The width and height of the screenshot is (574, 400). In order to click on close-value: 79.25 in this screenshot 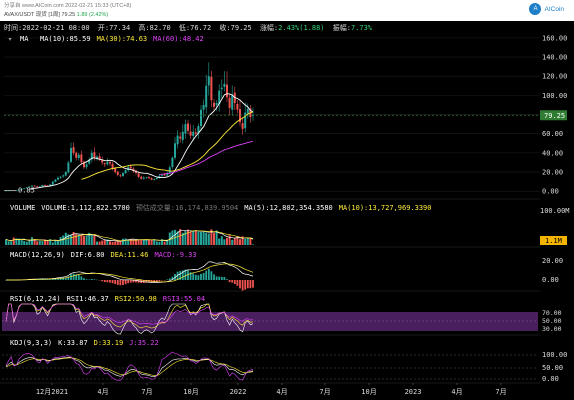, I will do `click(241, 28)`.